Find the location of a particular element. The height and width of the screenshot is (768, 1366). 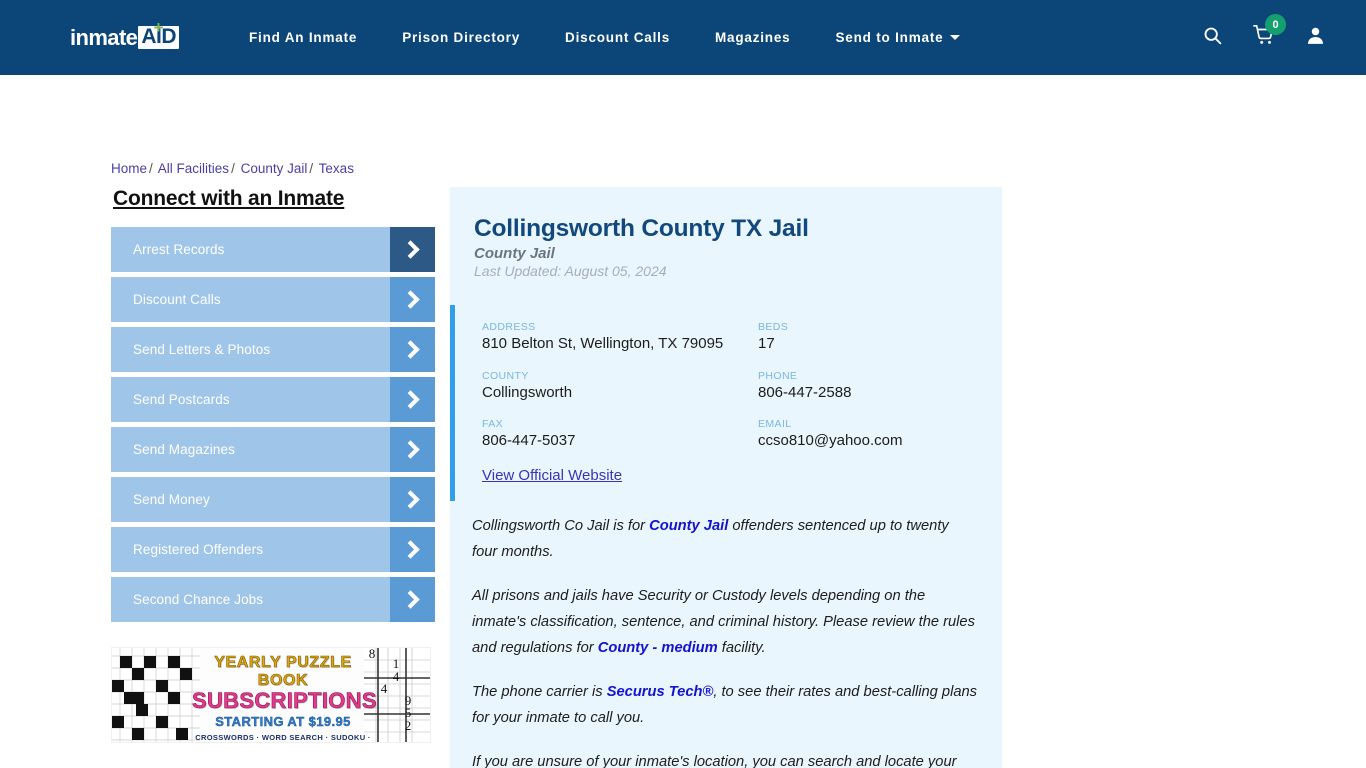

sidebar-item-send-postcards: Send Postcards is located at coordinates (273, 399).